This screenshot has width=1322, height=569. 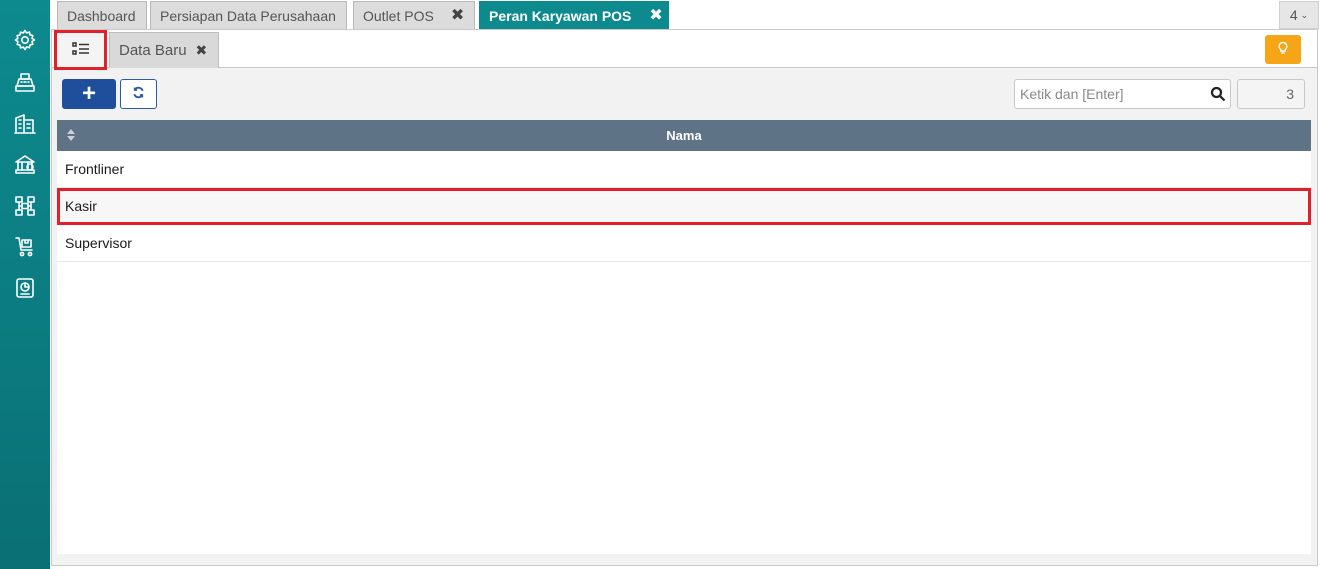 I want to click on column-header-label: Nama, so click(x=684, y=135).